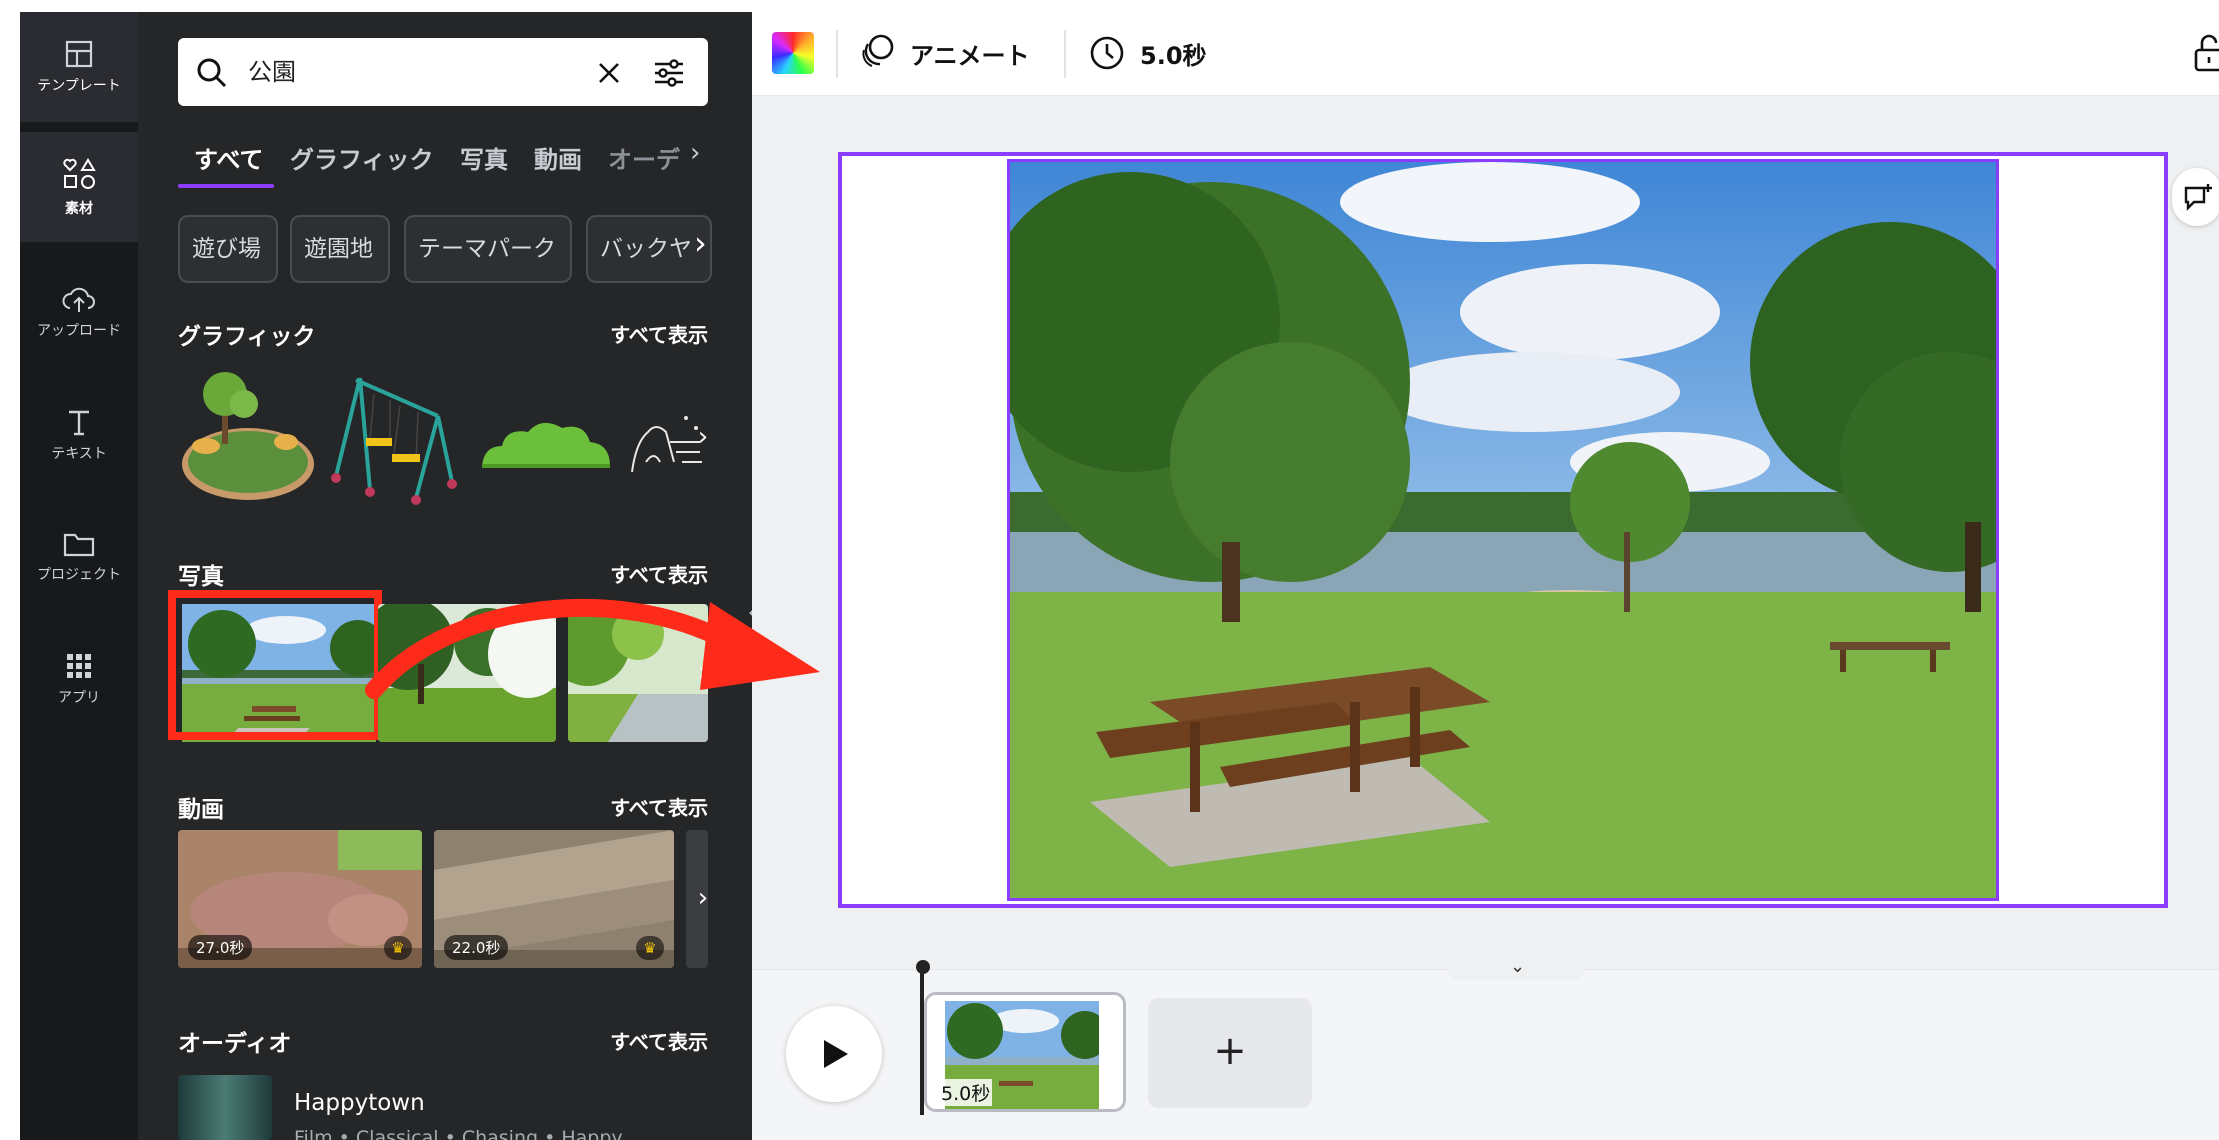 The width and height of the screenshot is (2219, 1140). Describe the element at coordinates (793, 53) in the screenshot. I see `color-picker-icon` at that location.